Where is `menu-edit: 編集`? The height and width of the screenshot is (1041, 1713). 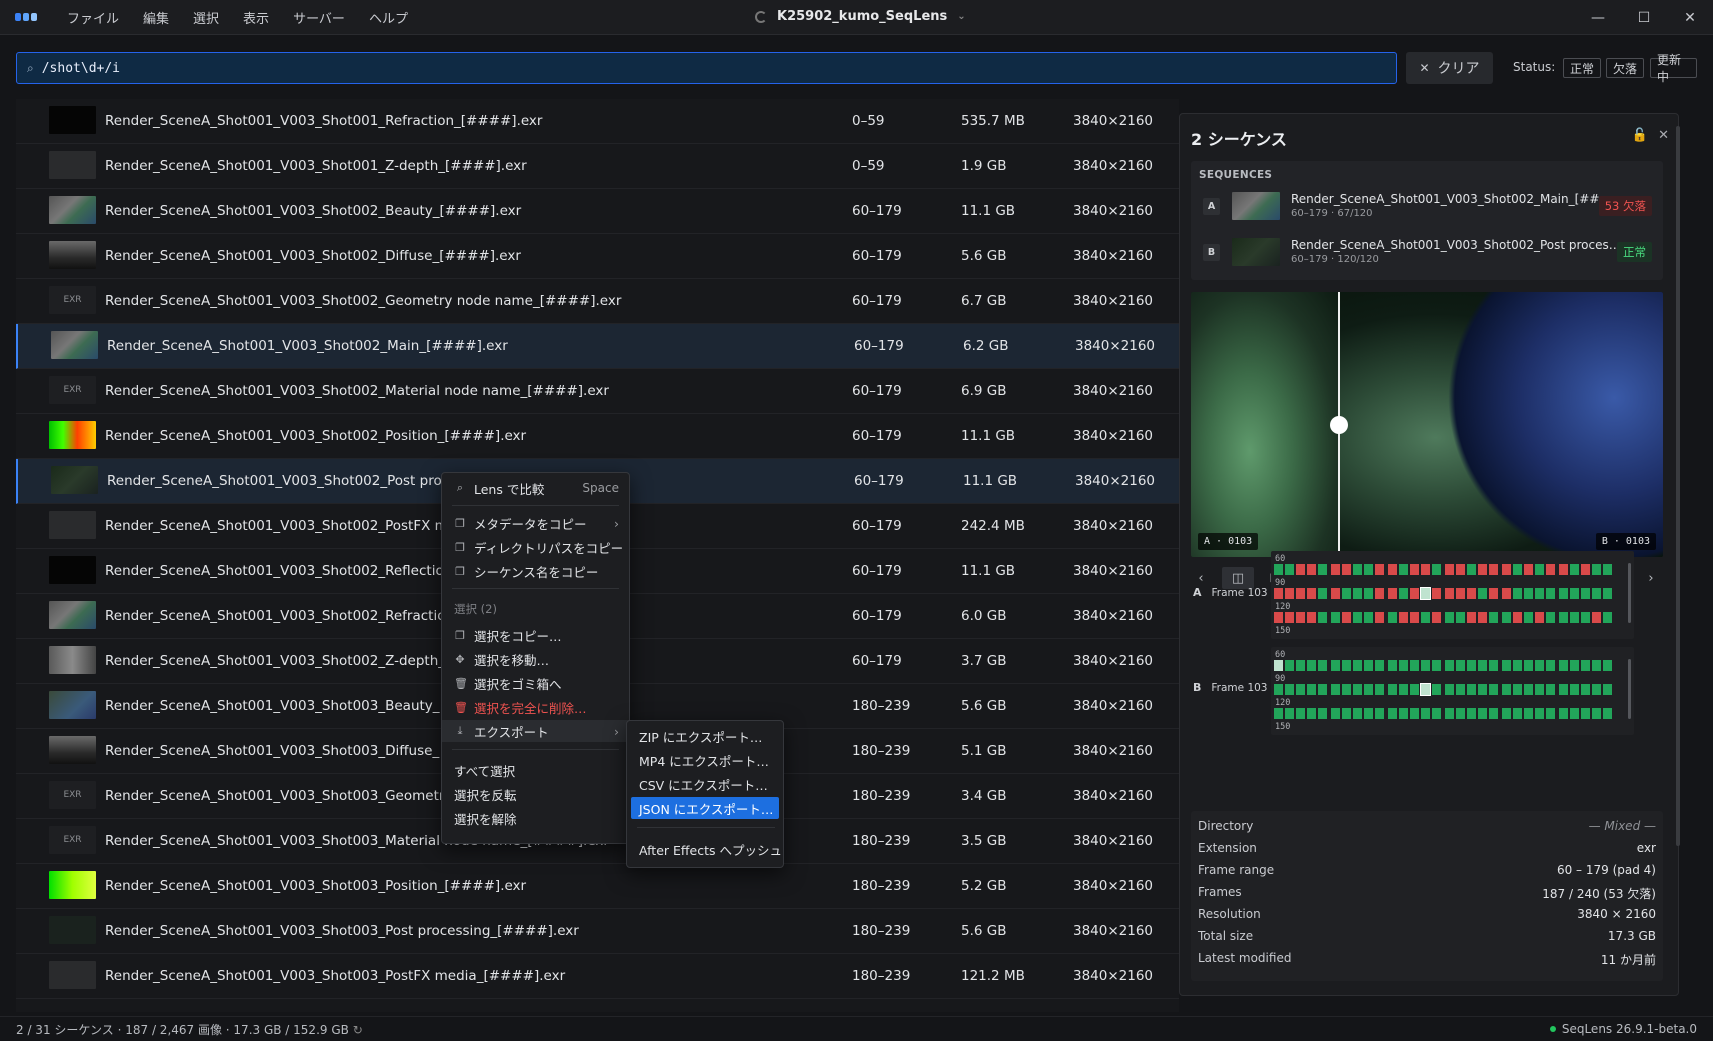 menu-edit: 編集 is located at coordinates (156, 17).